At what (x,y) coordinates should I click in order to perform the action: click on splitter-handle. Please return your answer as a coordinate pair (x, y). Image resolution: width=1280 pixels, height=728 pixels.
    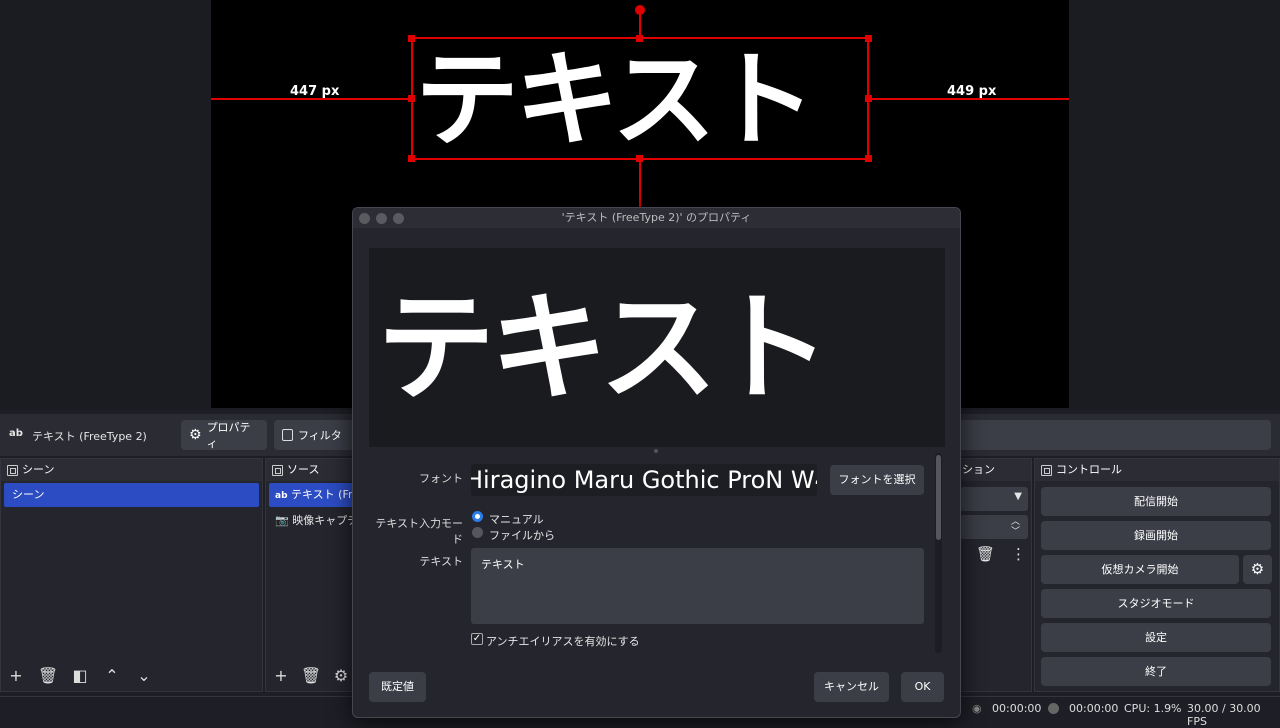
    Looking at the image, I should click on (656, 451).